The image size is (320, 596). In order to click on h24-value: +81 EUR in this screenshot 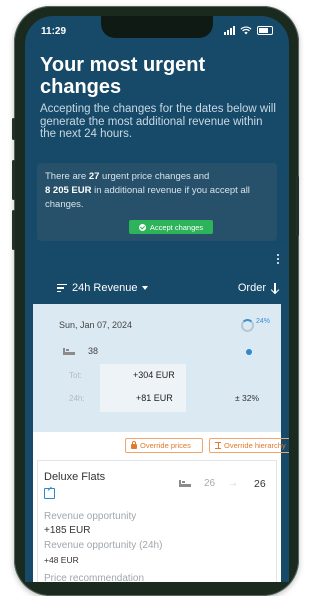, I will do `click(154, 398)`.